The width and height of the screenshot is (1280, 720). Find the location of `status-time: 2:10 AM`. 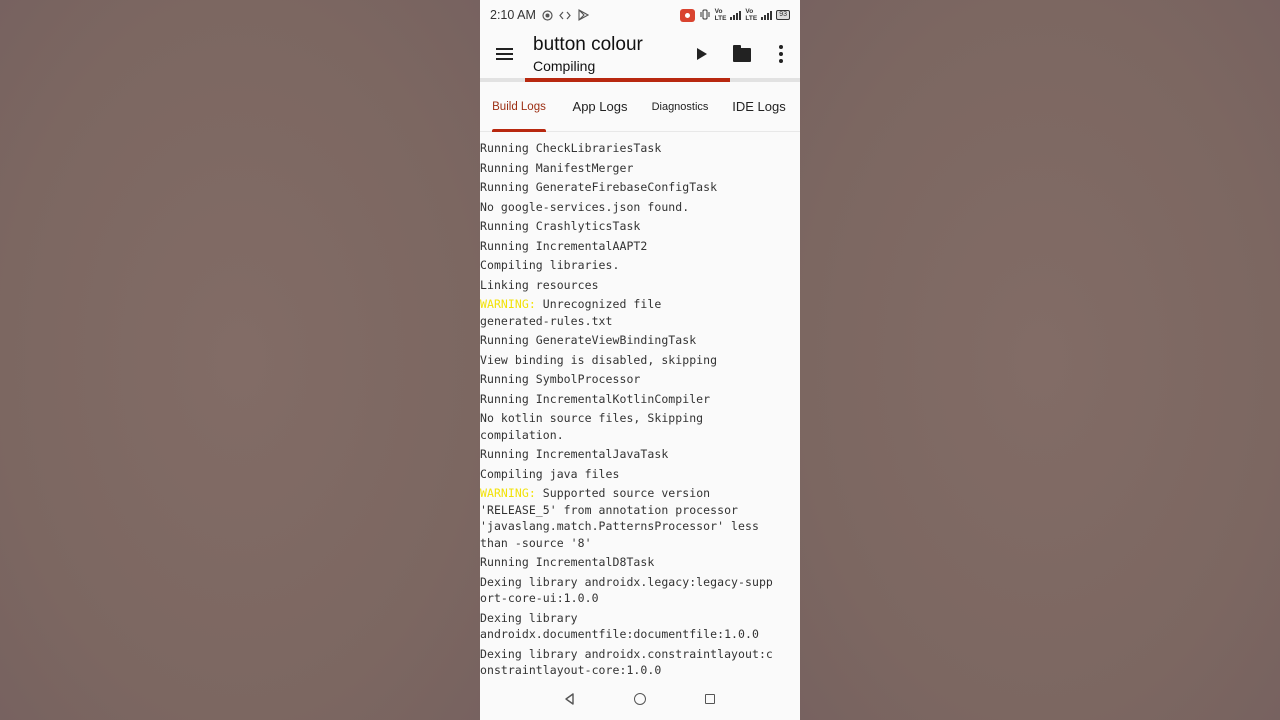

status-time: 2:10 AM is located at coordinates (513, 15).